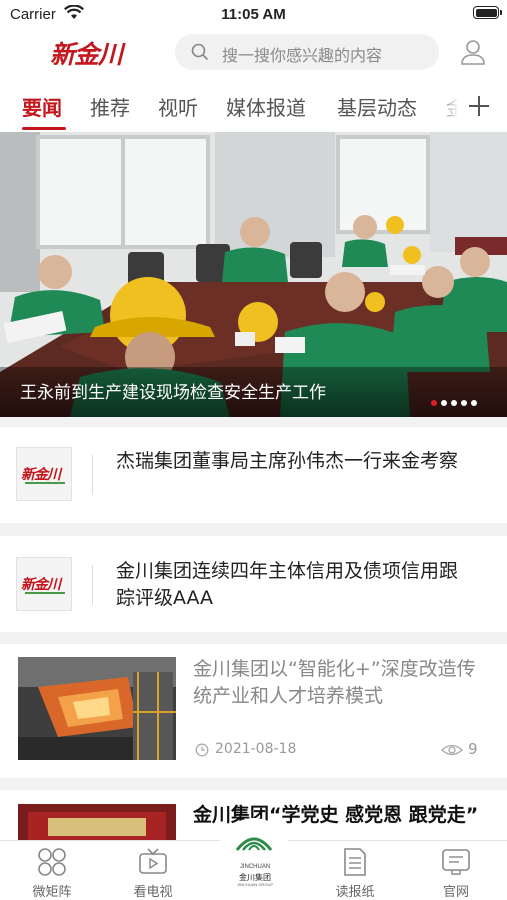 The image size is (507, 900). What do you see at coordinates (452, 750) in the screenshot?
I see `eye-icon` at bounding box center [452, 750].